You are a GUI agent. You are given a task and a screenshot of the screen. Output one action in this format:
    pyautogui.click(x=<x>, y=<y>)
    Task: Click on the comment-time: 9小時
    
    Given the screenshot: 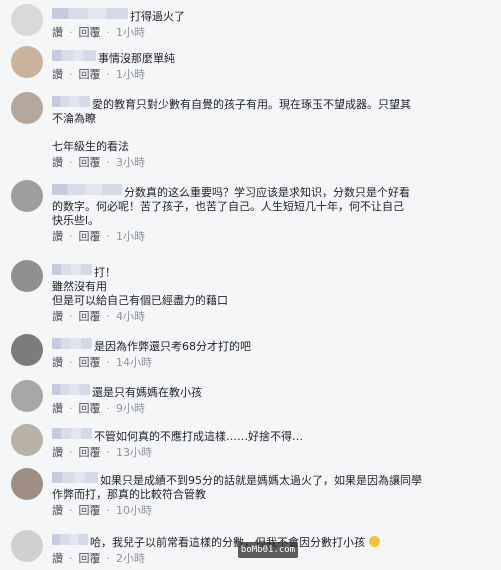 What is the action you would take?
    pyautogui.click(x=130, y=408)
    